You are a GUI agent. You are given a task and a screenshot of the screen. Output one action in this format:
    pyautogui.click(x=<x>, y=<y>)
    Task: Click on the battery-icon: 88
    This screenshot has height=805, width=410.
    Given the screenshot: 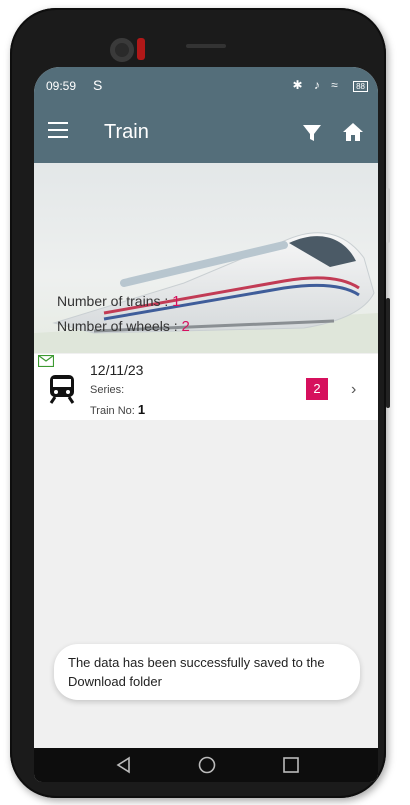 What is the action you would take?
    pyautogui.click(x=360, y=86)
    